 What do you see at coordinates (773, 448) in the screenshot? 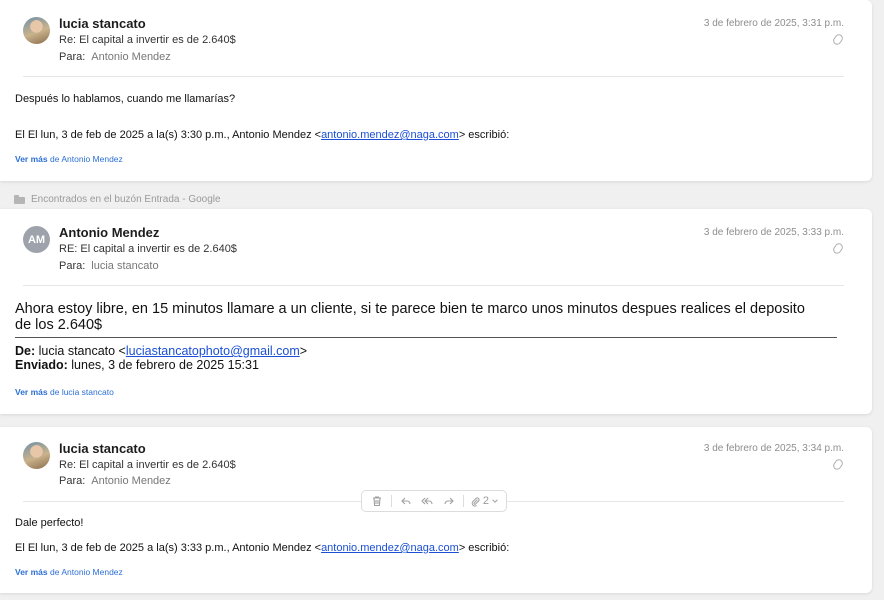
I see `message-date: 3 de febrero de 2025, 3:34 p.m.` at bounding box center [773, 448].